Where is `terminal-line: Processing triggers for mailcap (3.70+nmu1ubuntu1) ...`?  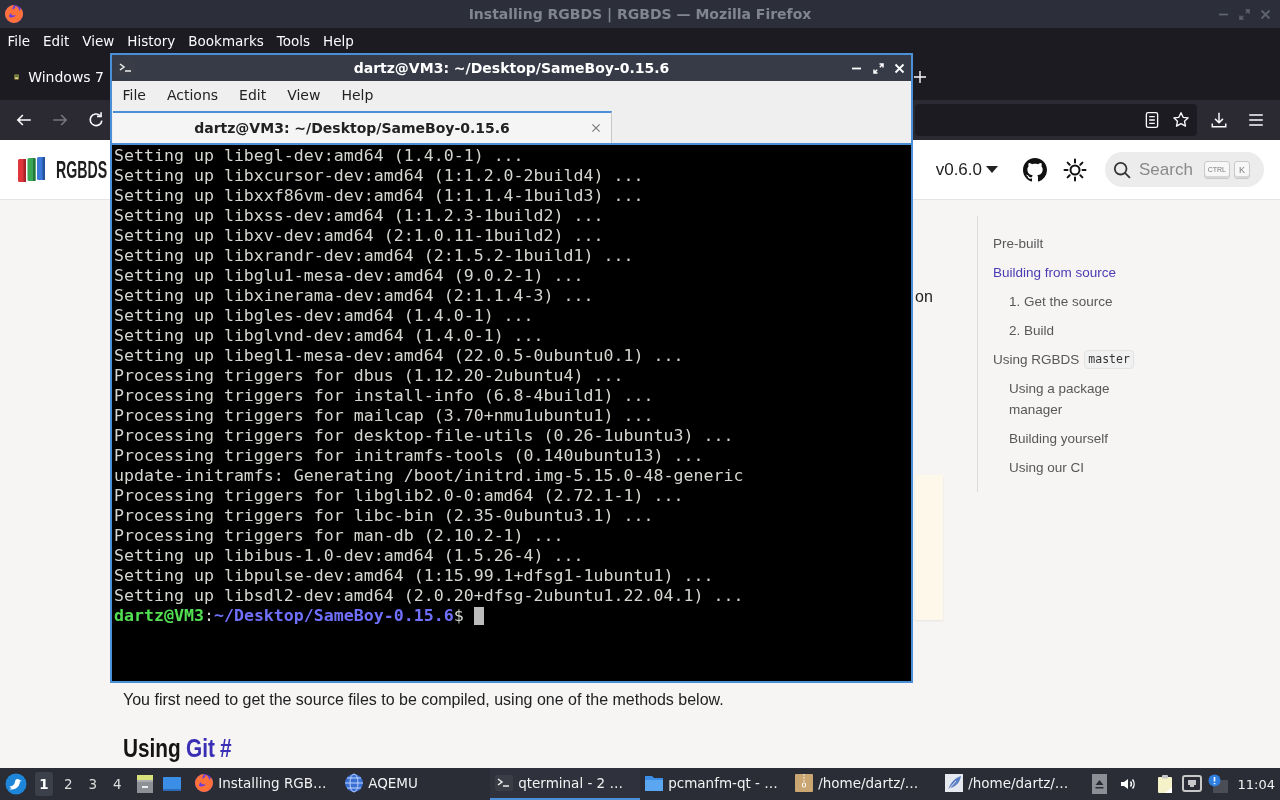 terminal-line: Processing triggers for mailcap (3.70+nmu1ubuntu1) ... is located at coordinates (384, 416).